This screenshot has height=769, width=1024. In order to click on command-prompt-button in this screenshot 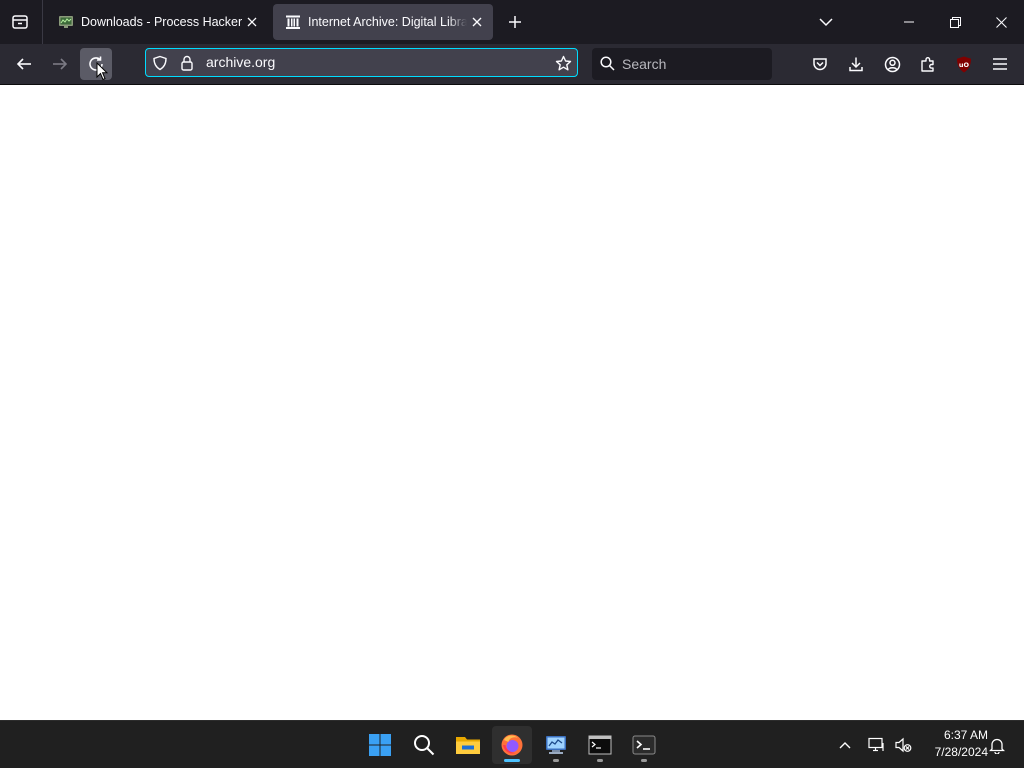, I will do `click(600, 745)`.